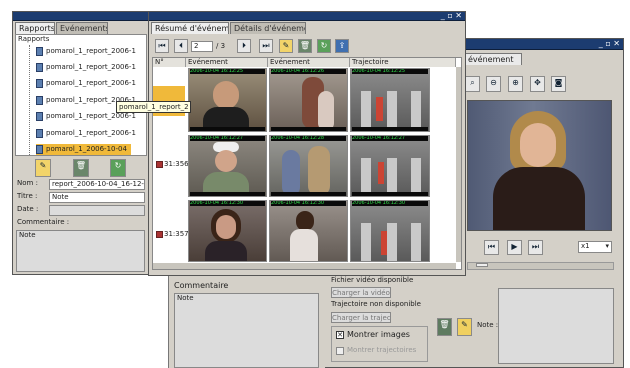 Image resolution: width=630 pixels, height=368 pixels. What do you see at coordinates (535, 247) in the screenshot?
I see `step-forward-icon: ⏭` at bounding box center [535, 247].